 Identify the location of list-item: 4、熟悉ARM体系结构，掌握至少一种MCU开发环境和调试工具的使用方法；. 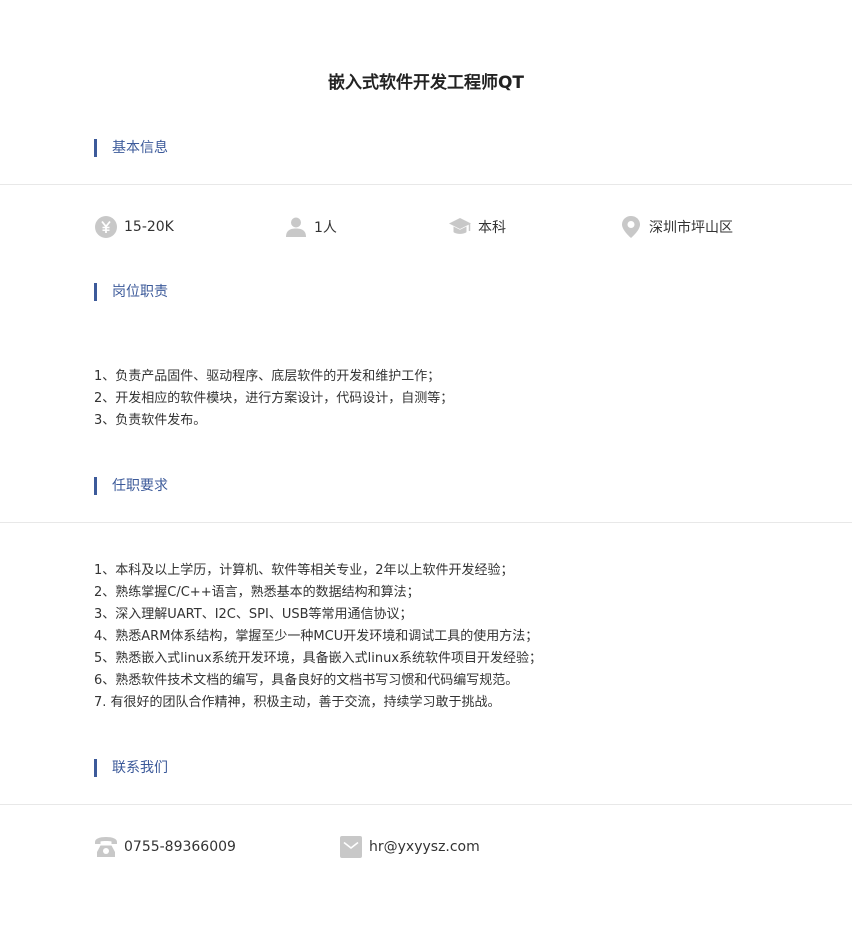
(316, 636).